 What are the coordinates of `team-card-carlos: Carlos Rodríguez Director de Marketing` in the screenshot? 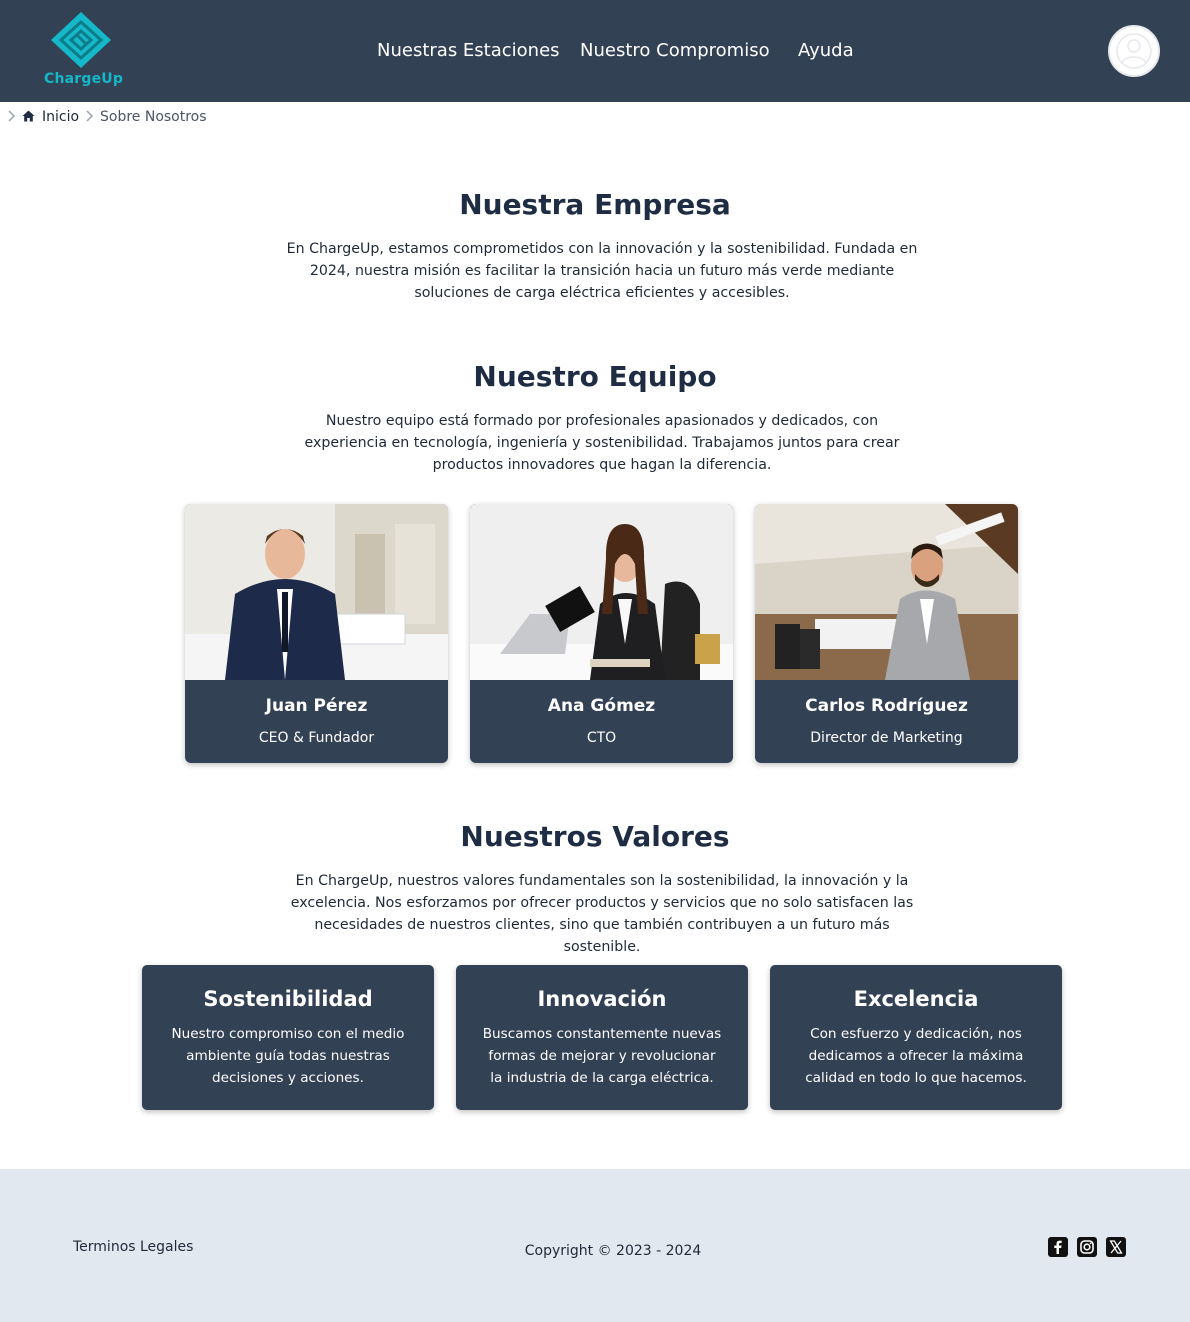 It's located at (886, 633).